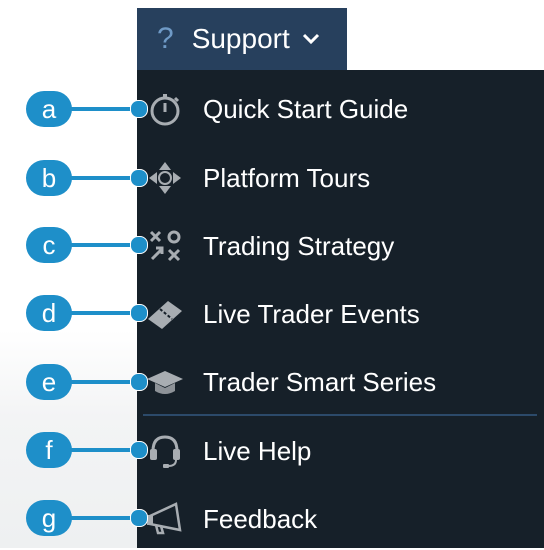 The width and height of the screenshot is (544, 550). What do you see at coordinates (49, 450) in the screenshot?
I see `callout-badge: f` at bounding box center [49, 450].